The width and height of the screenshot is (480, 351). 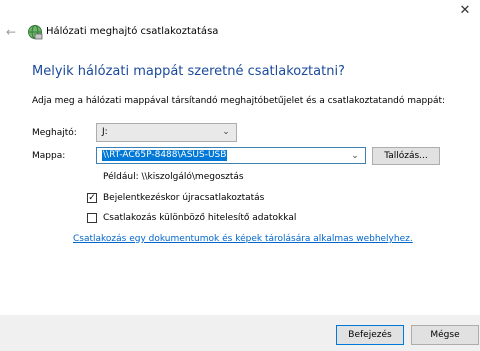 What do you see at coordinates (240, 333) in the screenshot?
I see `footer-bar` at bounding box center [240, 333].